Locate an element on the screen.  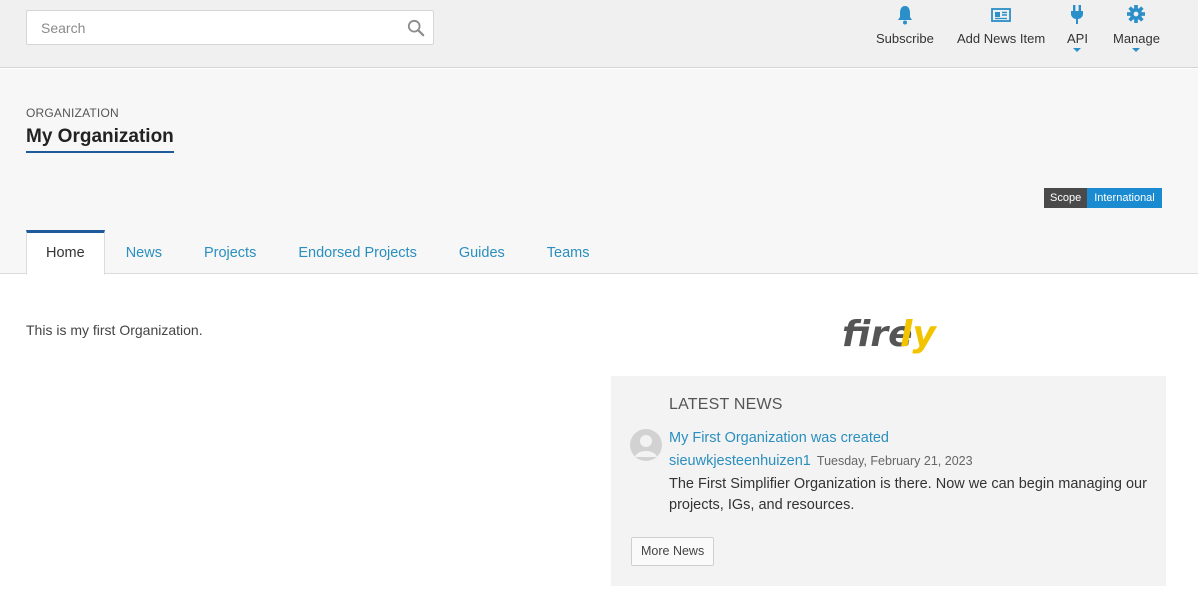
search-input is located at coordinates (207, 27).